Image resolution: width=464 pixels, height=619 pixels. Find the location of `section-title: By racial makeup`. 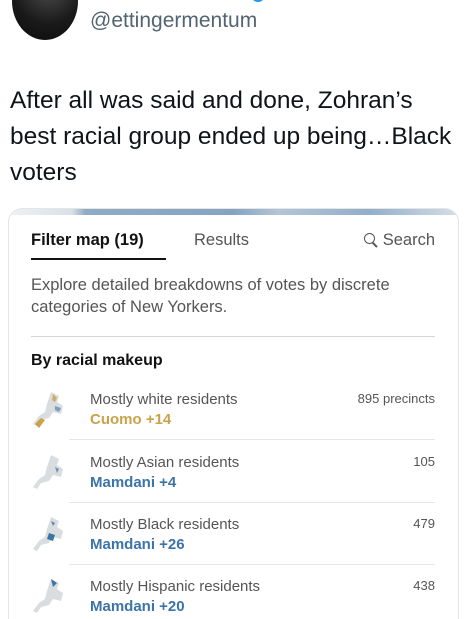

section-title: By racial makeup is located at coordinates (97, 360).